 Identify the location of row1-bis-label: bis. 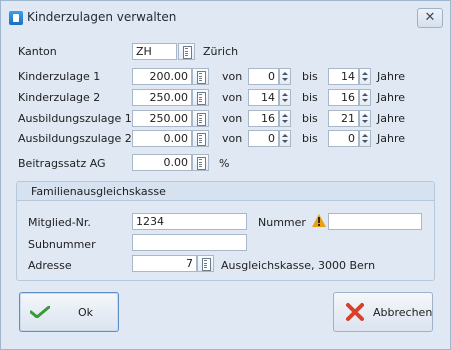
(310, 76).